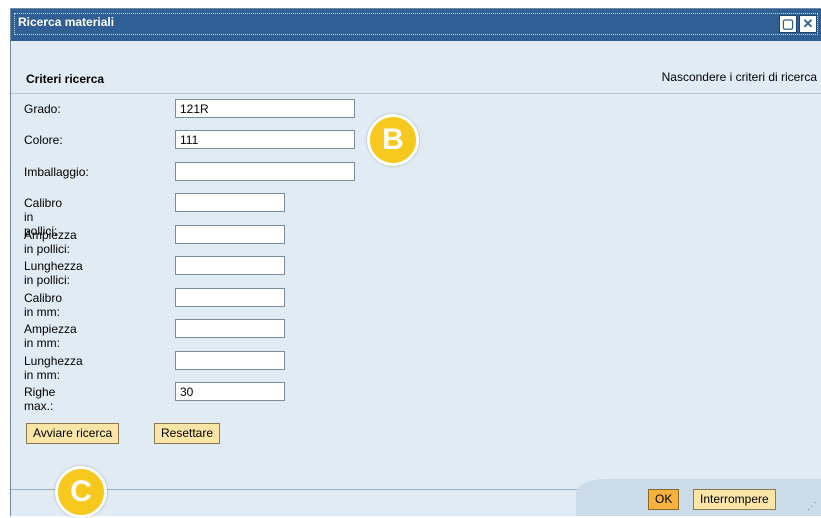  I want to click on close-icon: ✕, so click(808, 24).